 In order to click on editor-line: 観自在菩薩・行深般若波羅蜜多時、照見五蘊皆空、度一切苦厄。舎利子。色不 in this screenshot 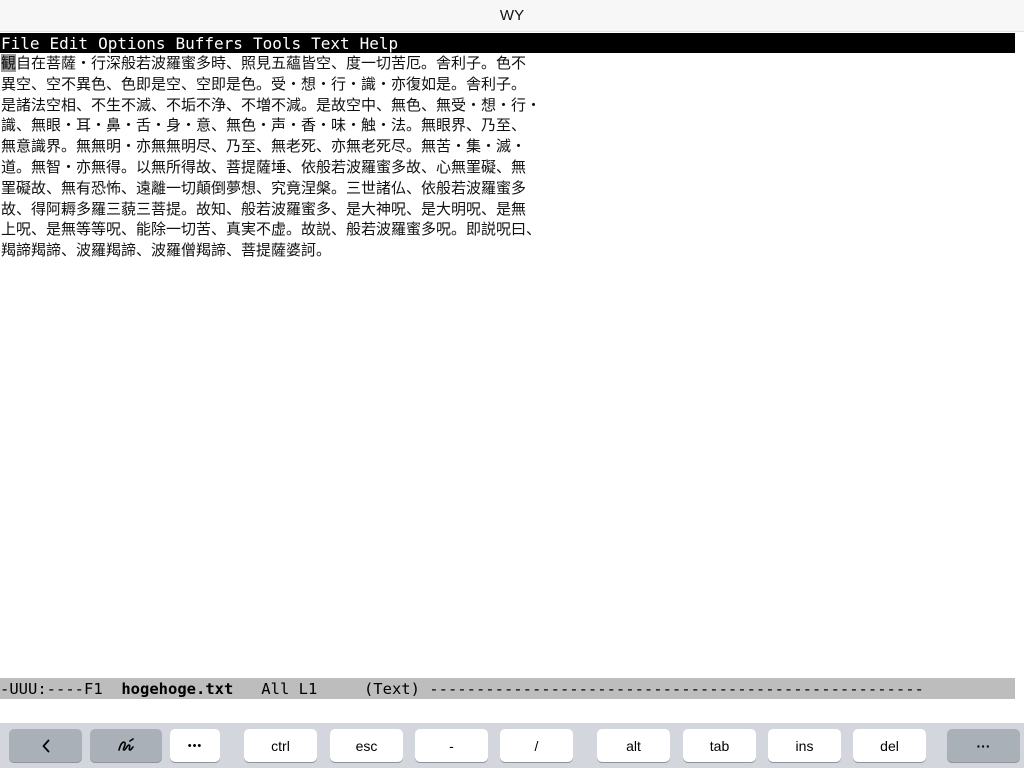, I will do `click(507, 63)`.